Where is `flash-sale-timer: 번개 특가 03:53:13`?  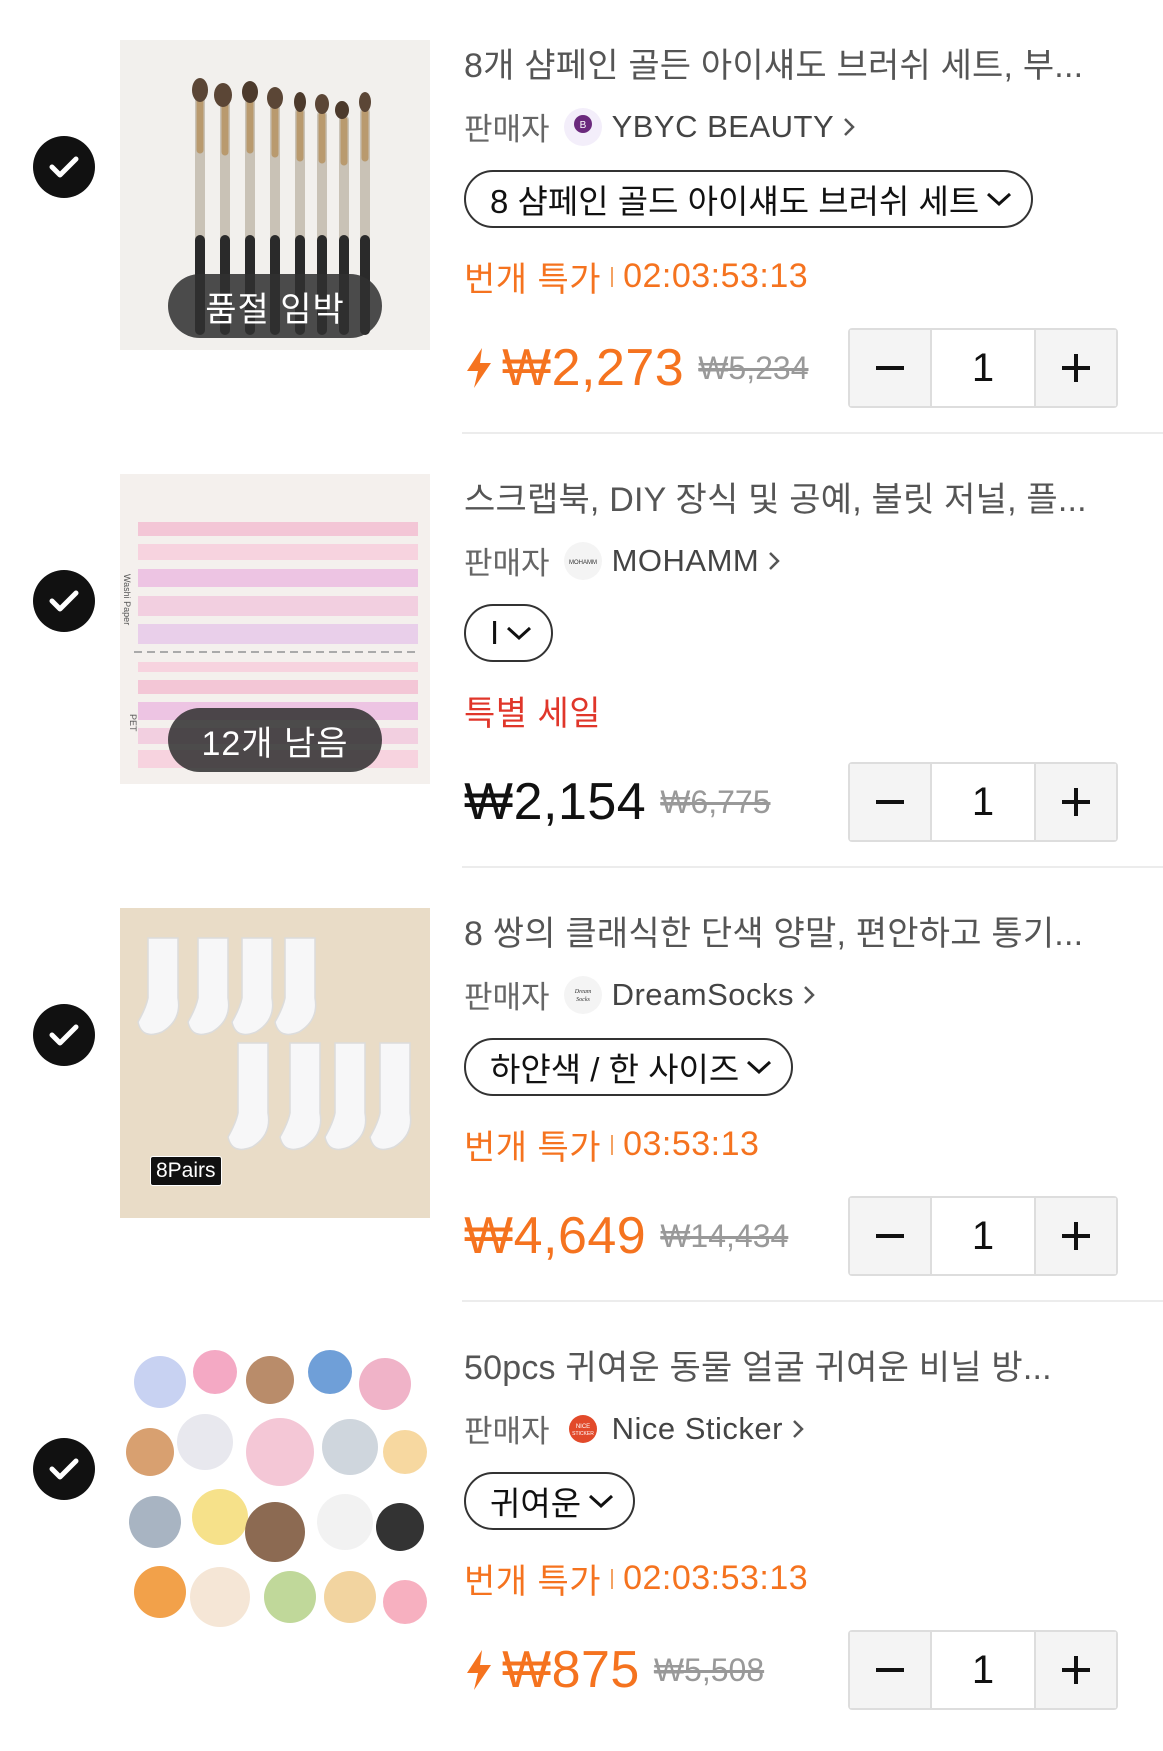
flash-sale-timer: 번개 특가 03:53:13 is located at coordinates (611, 1144).